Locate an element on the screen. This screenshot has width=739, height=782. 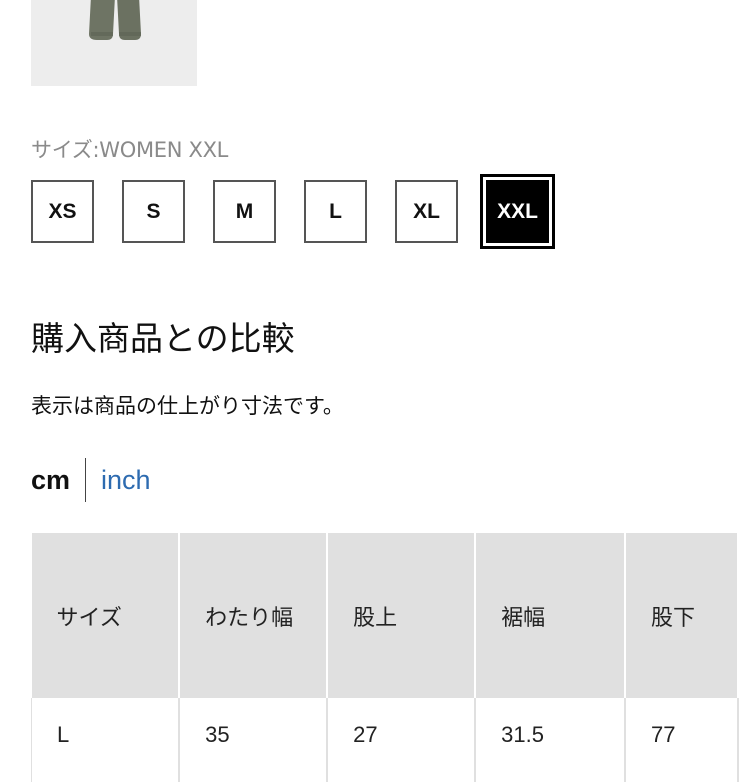
comparison-title: 購入商品との比較 is located at coordinates (163, 338).